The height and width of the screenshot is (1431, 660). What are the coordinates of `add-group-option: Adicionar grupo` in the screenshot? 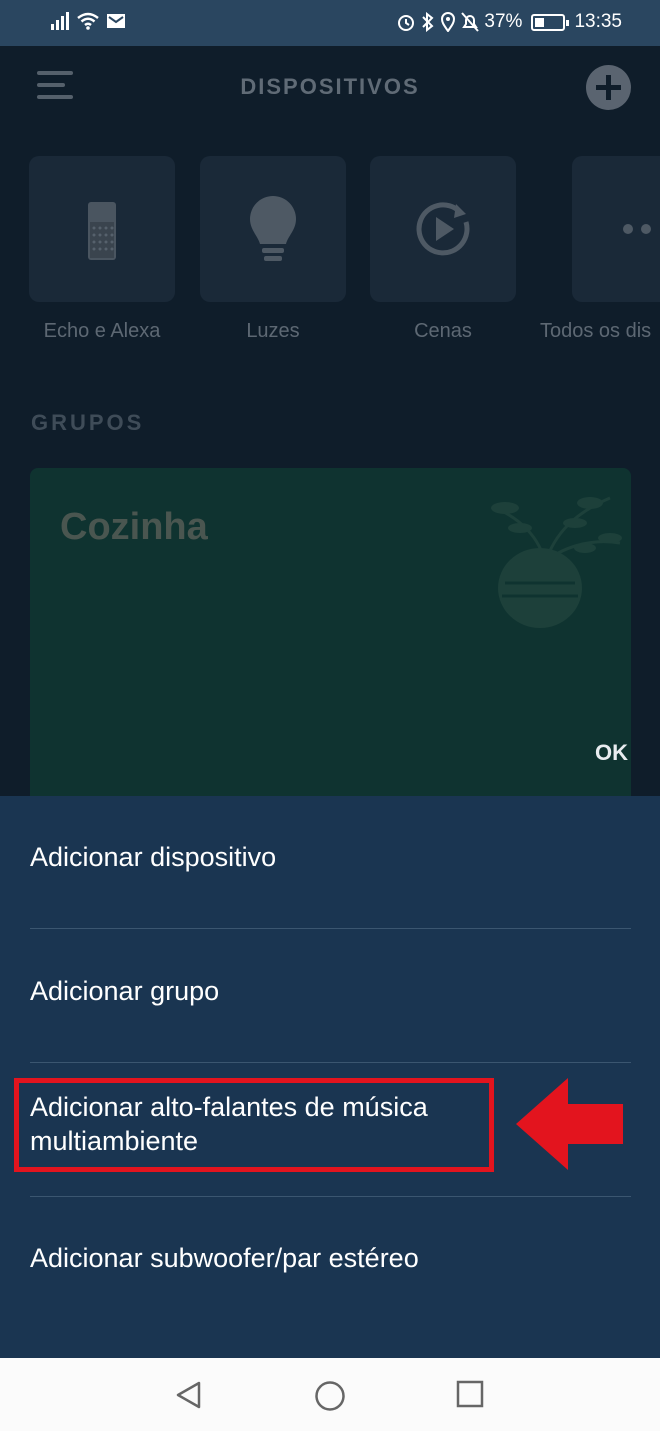 It's located at (330, 991).